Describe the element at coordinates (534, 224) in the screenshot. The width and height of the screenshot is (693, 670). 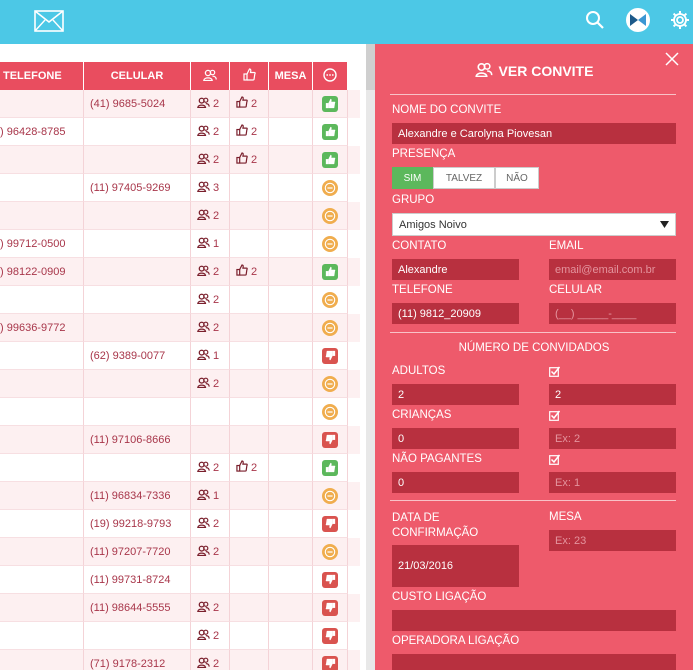
I see `grupo-select: Amigos Noivo` at that location.